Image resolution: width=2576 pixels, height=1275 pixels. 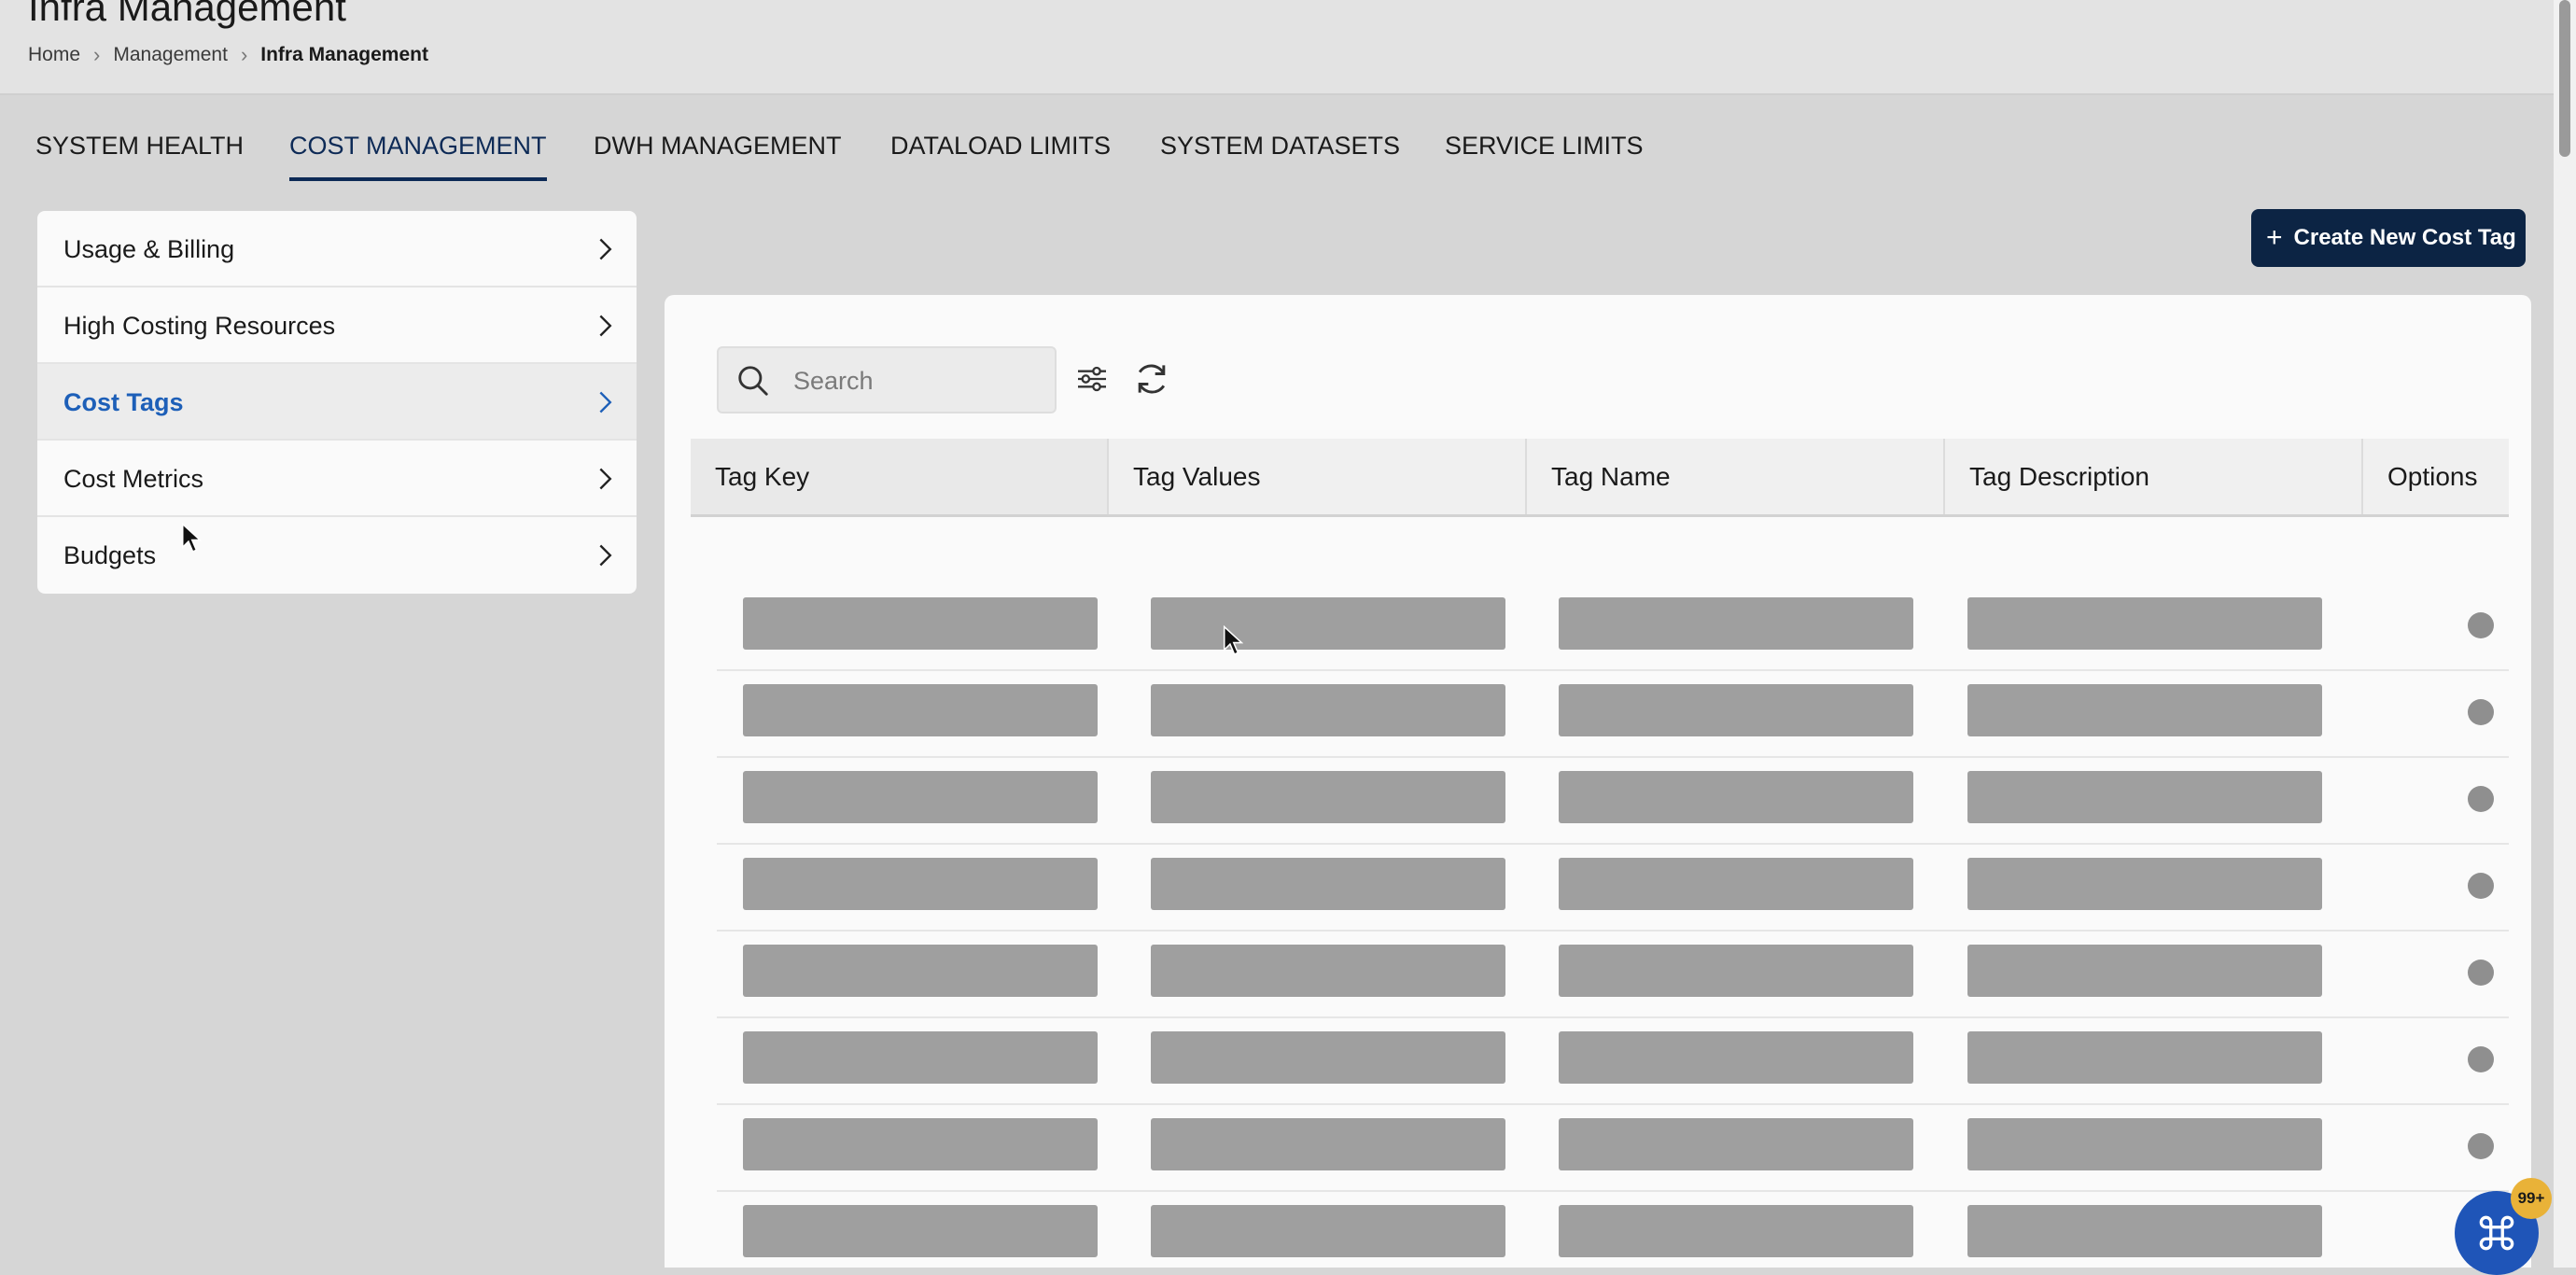 What do you see at coordinates (123, 402) in the screenshot?
I see `menu-item-label: Cost Tags` at bounding box center [123, 402].